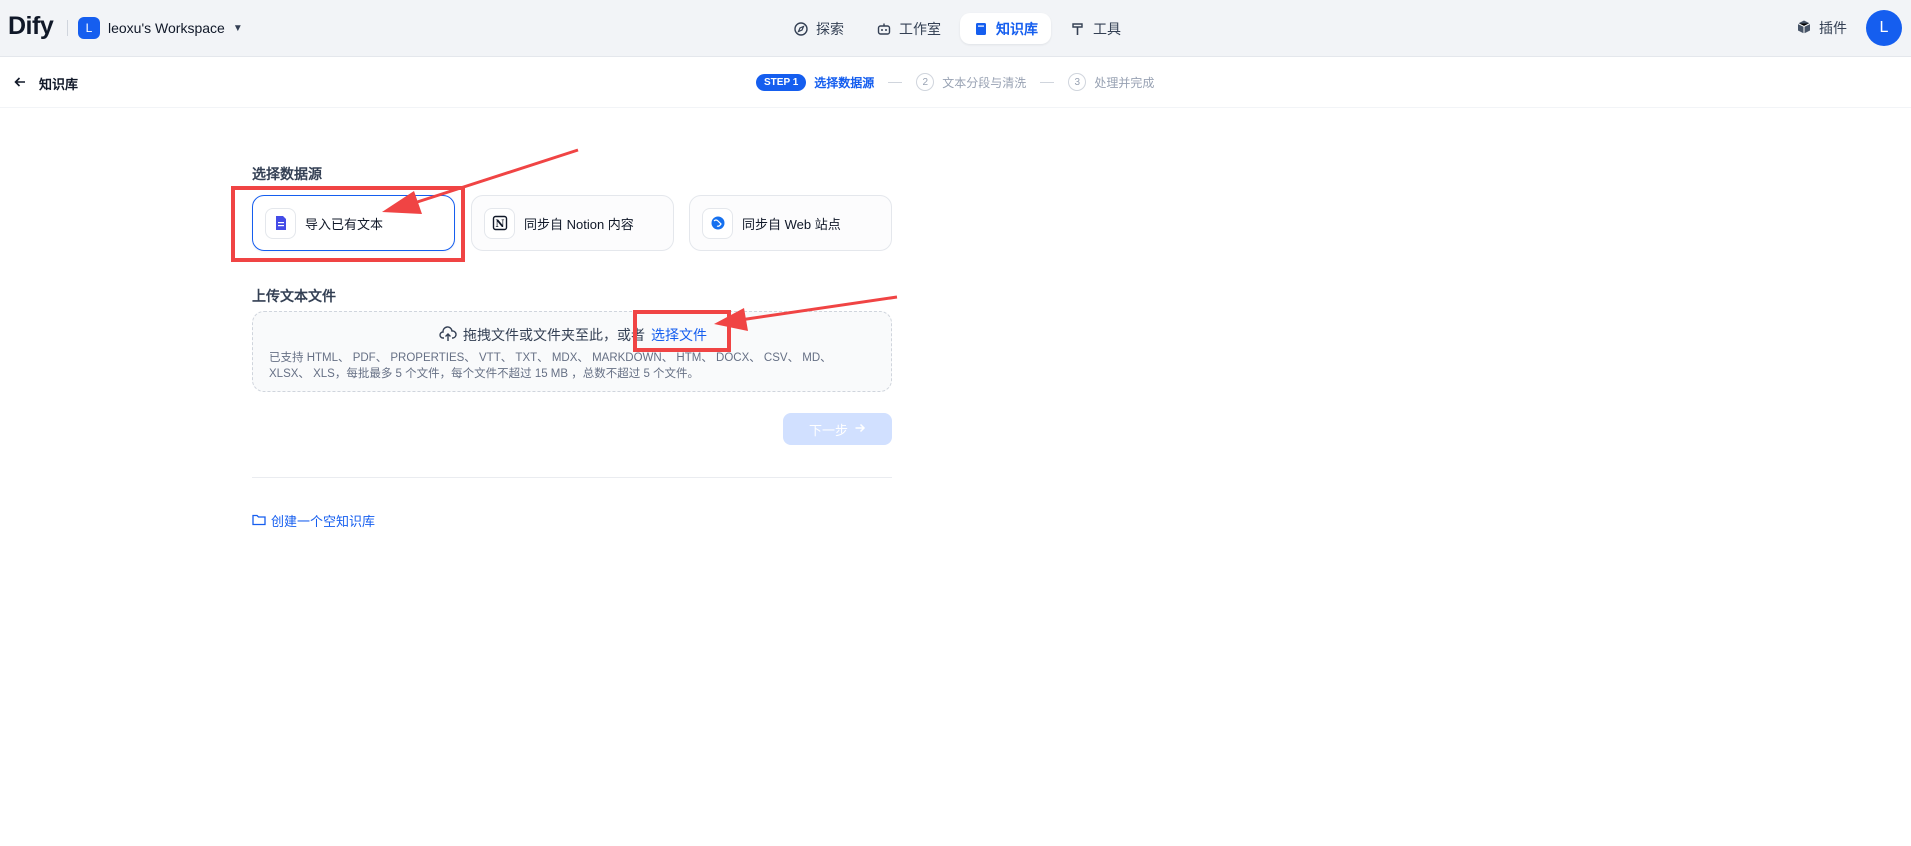  Describe the element at coordinates (981, 29) in the screenshot. I see `book-icon` at that location.